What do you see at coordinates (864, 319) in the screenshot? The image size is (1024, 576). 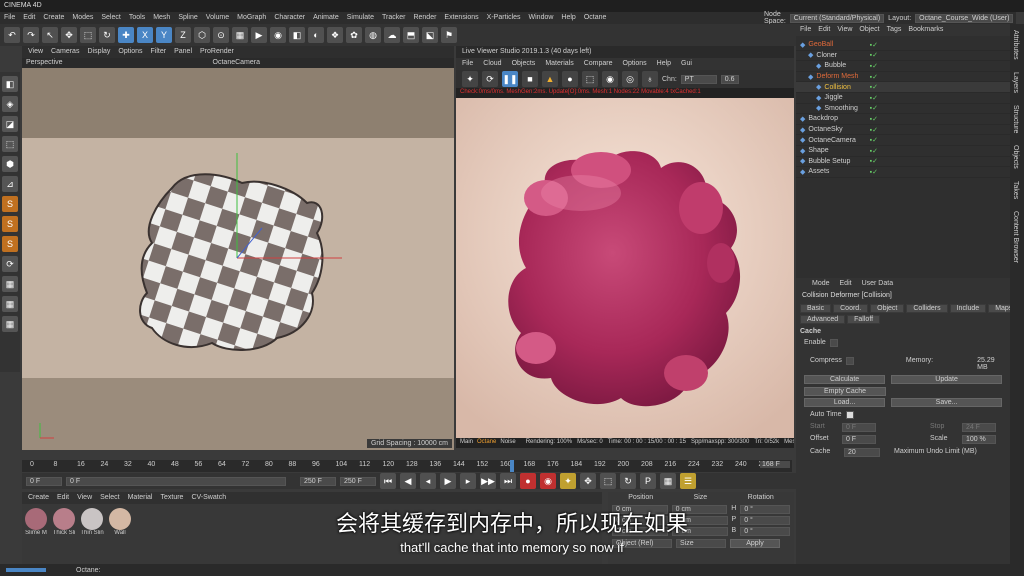 I see `attribute-tab: Falloff` at bounding box center [864, 319].